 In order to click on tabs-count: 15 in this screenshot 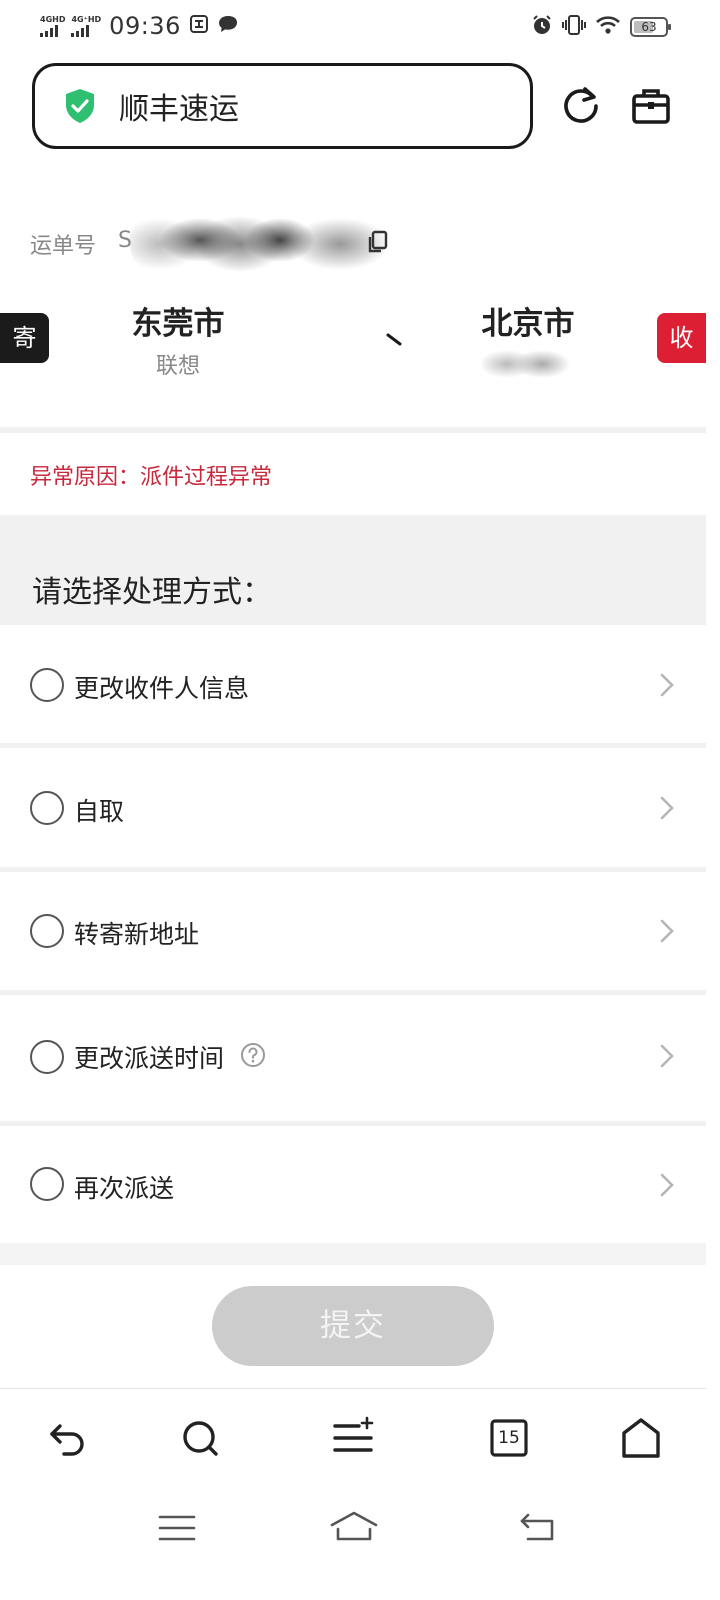, I will do `click(509, 1438)`.